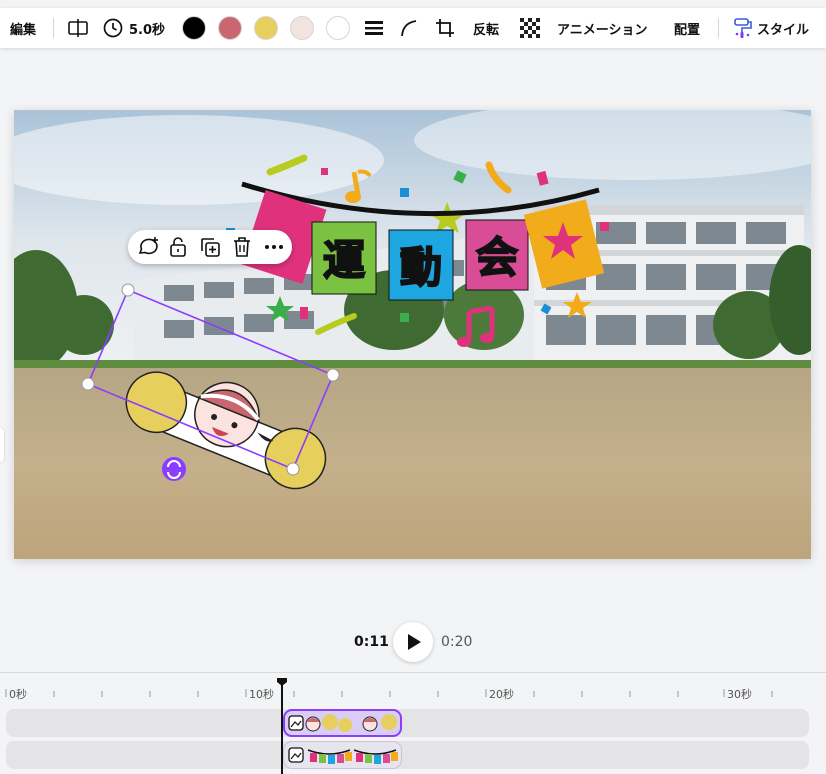  I want to click on lock-icon, so click(178, 247).